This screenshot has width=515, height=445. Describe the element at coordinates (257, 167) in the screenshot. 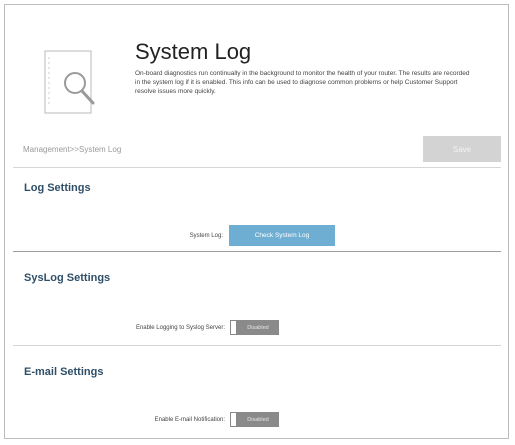

I see `header-divider` at that location.